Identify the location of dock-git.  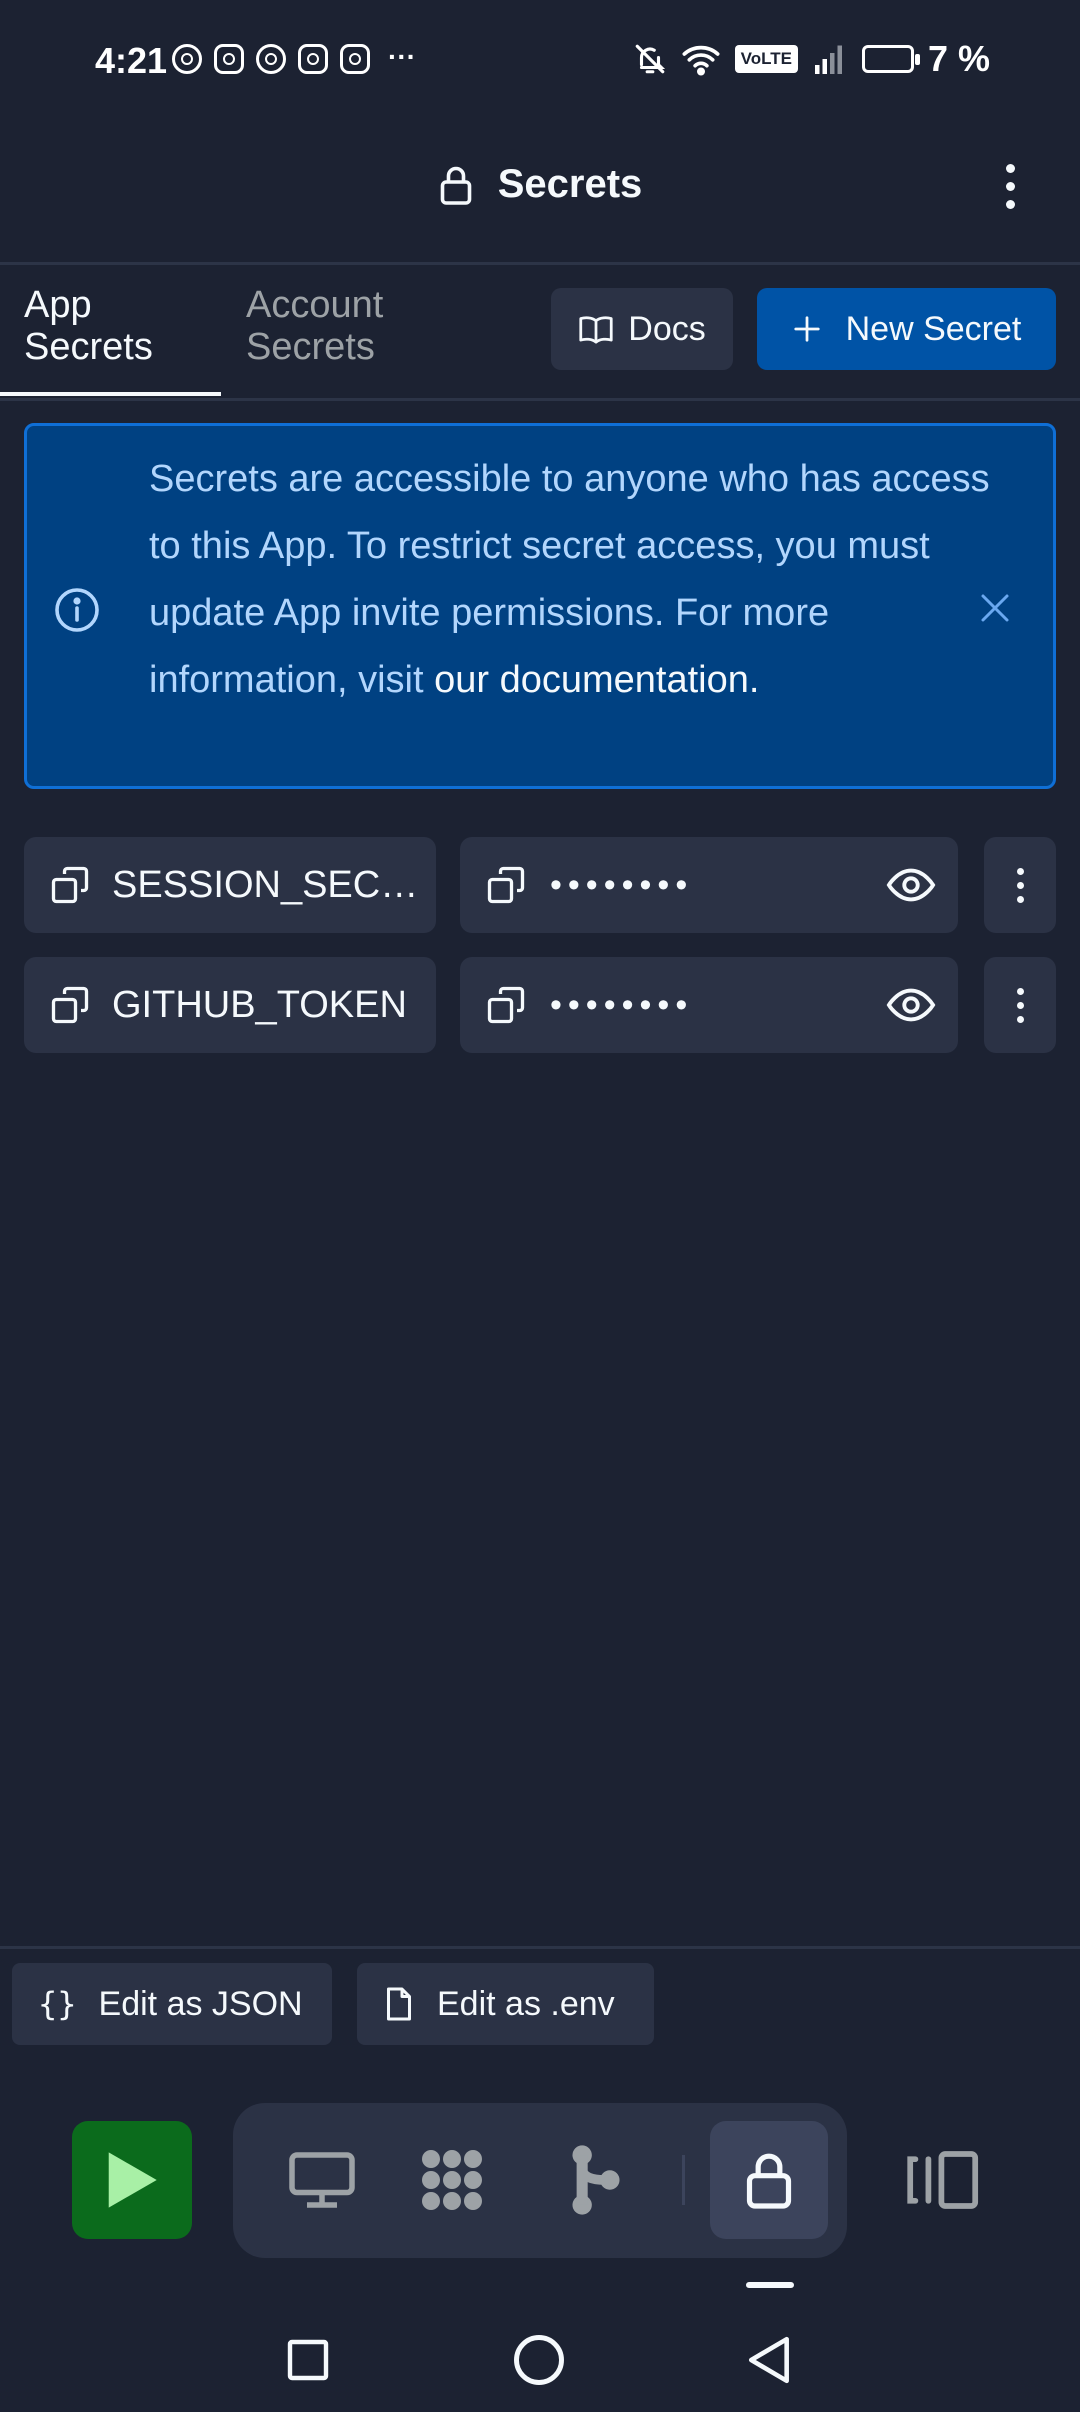
(596, 2180).